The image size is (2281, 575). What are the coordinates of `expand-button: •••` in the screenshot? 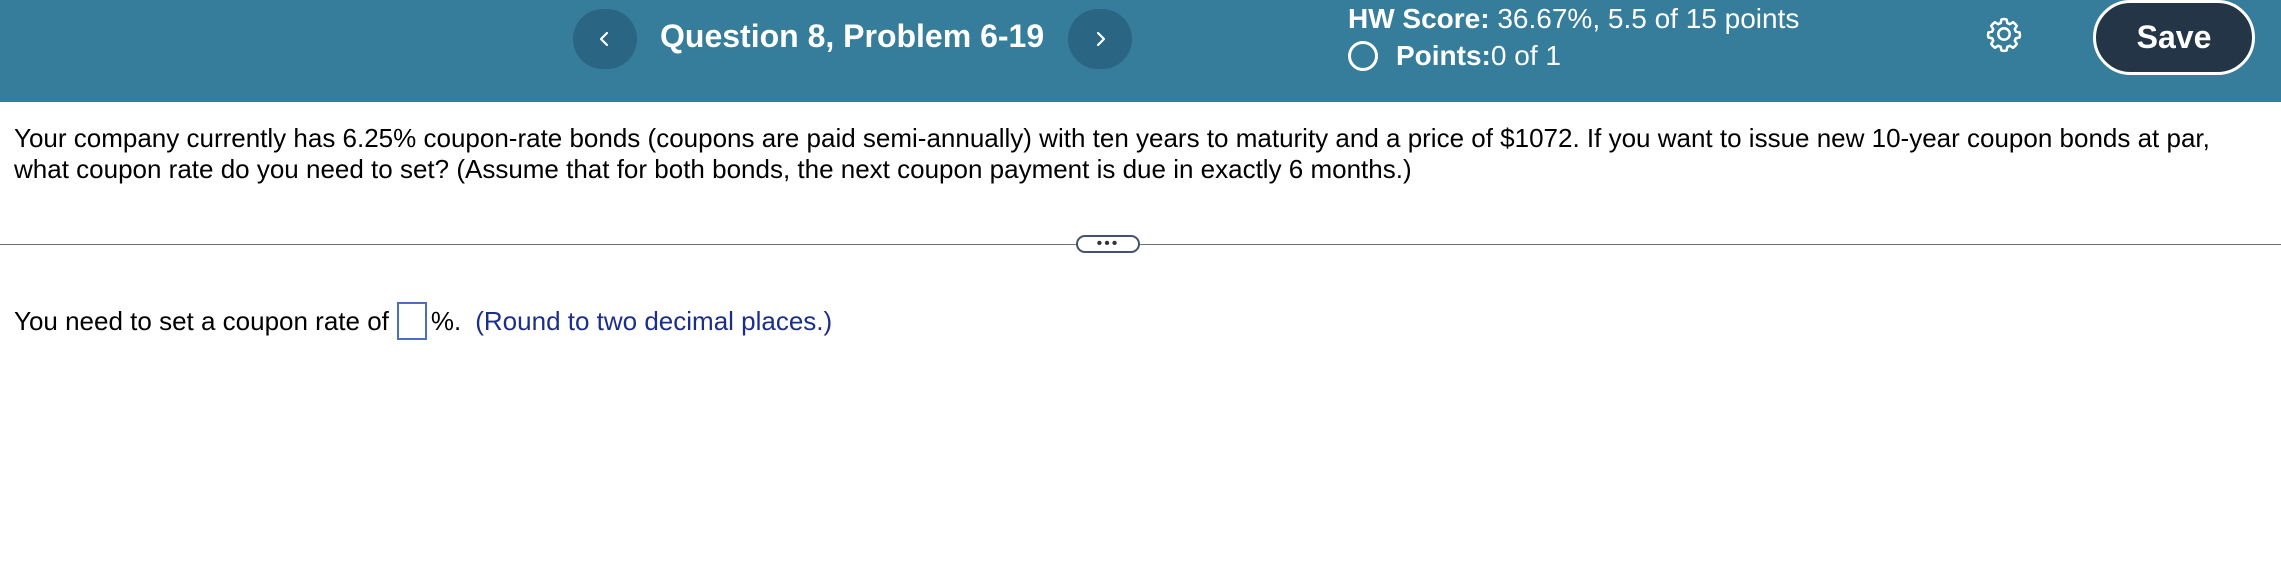 It's located at (1108, 244).